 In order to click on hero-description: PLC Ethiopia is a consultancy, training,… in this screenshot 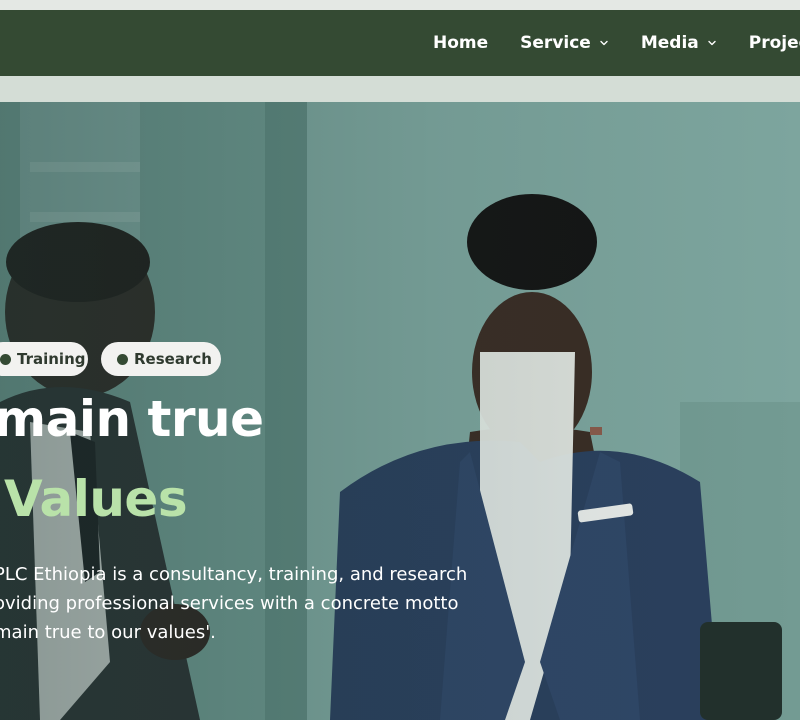, I will do `click(247, 603)`.